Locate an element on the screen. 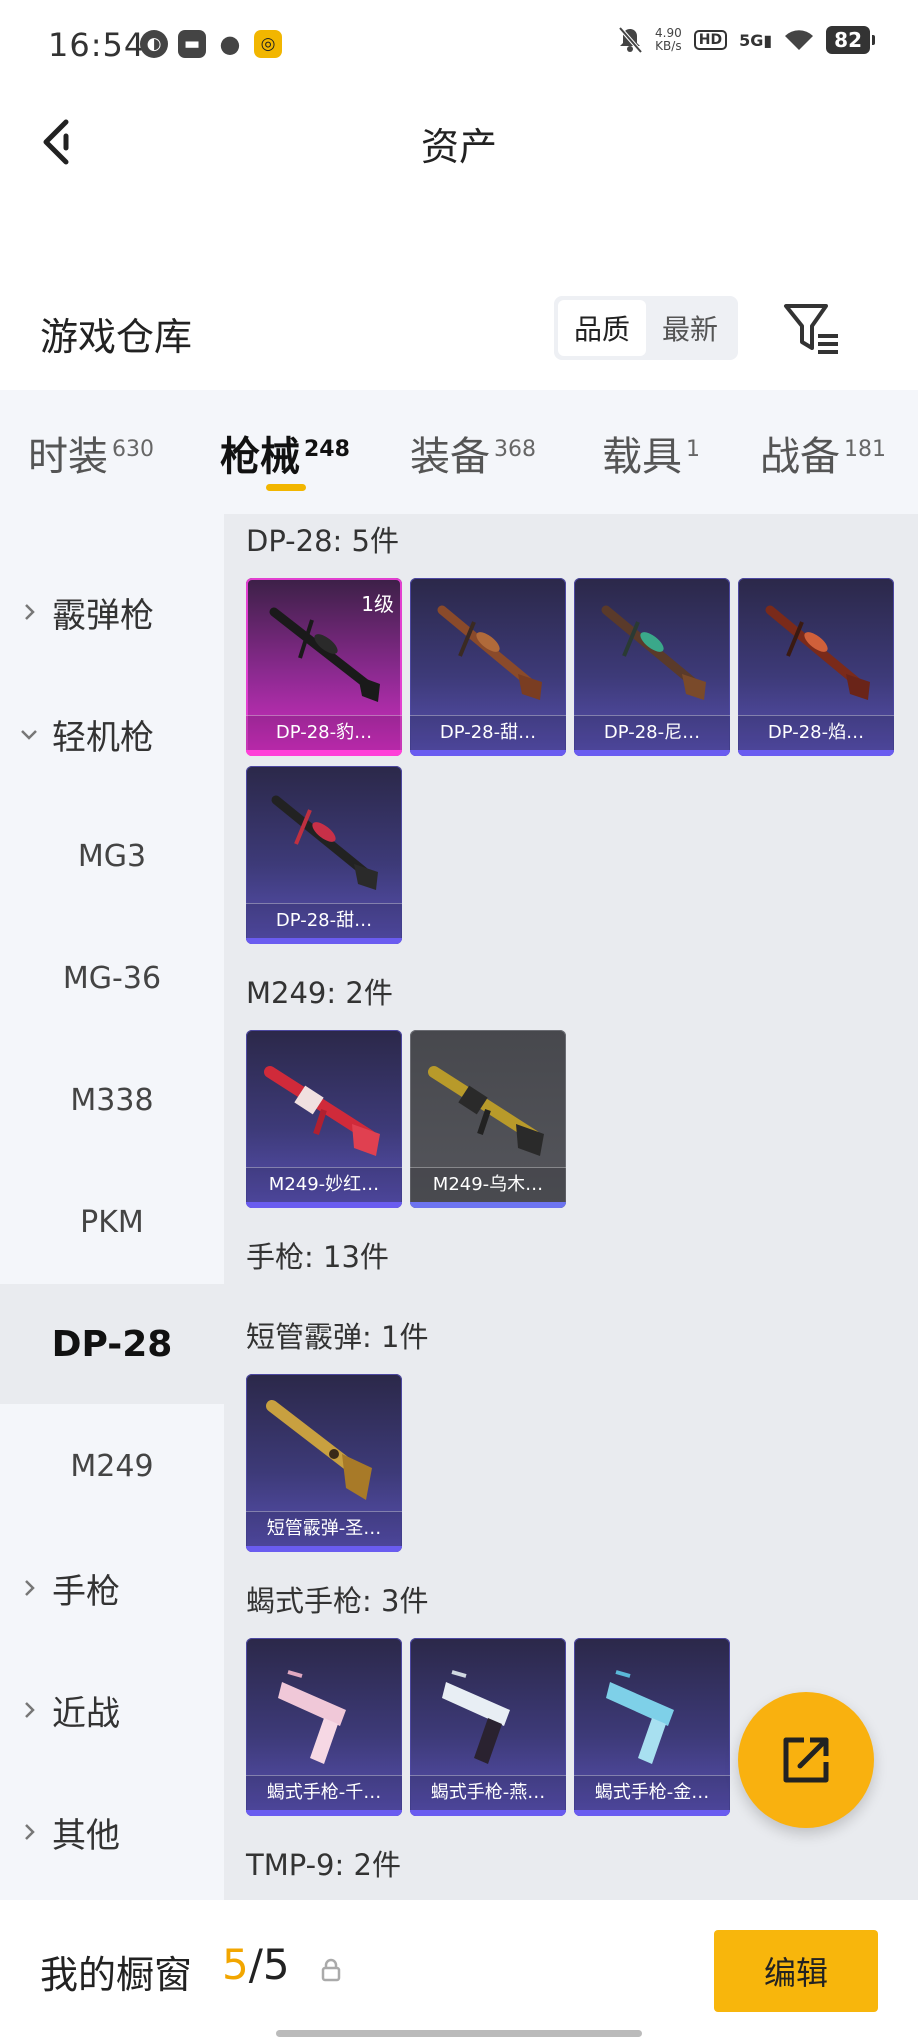  sort-toggle: 品质 最新 is located at coordinates (646, 328).